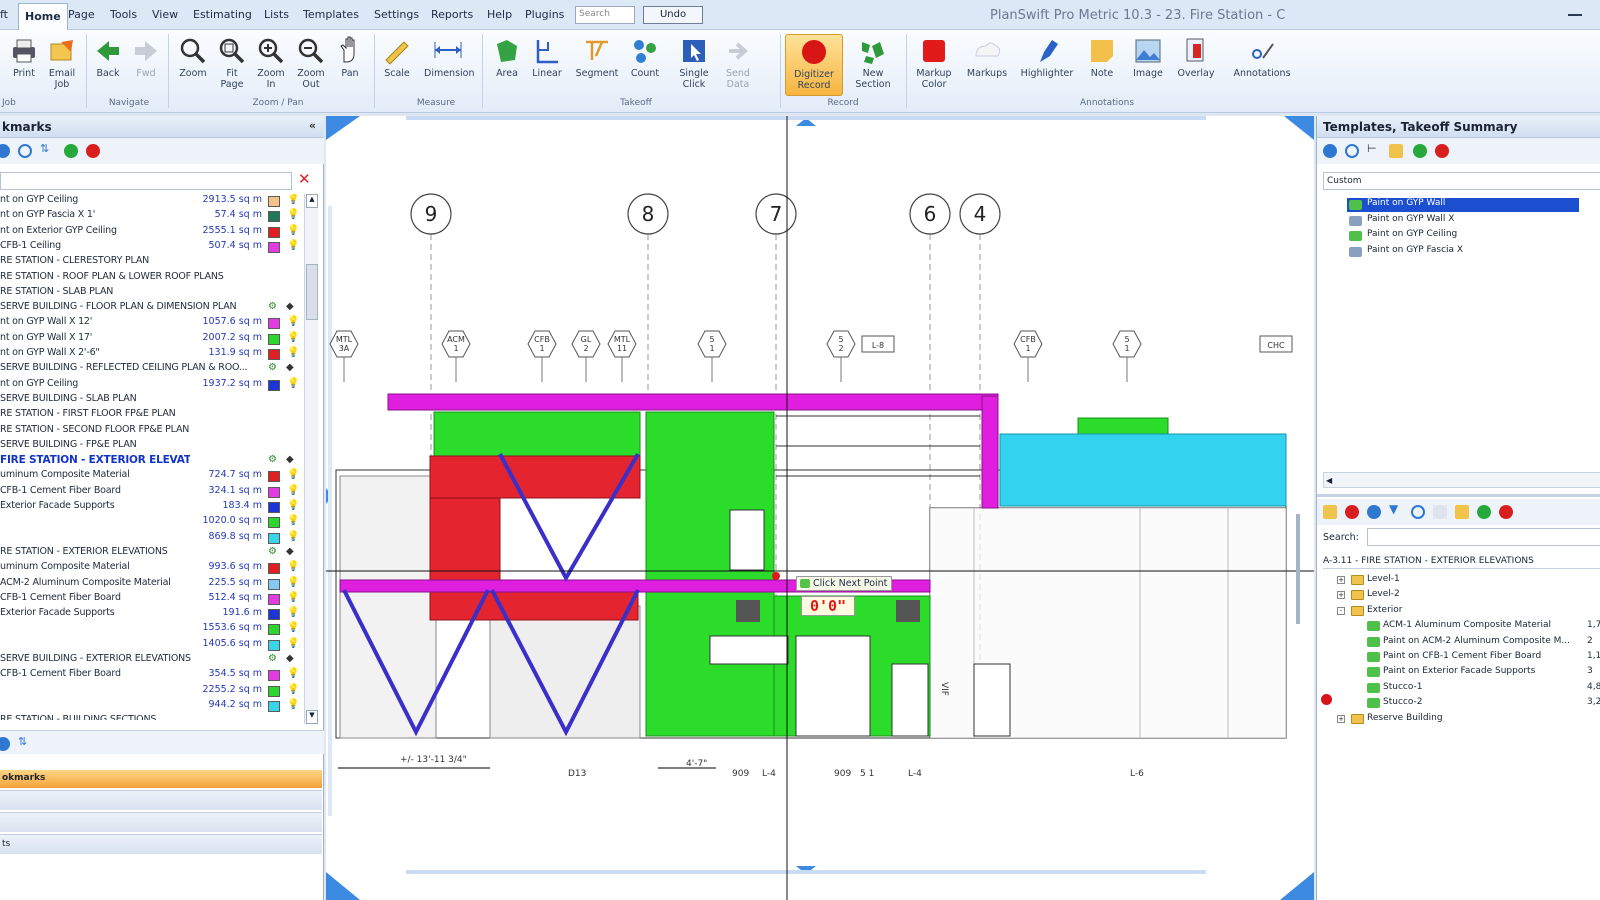 This screenshot has width=1600, height=900. What do you see at coordinates (396, 14) in the screenshot?
I see `menu-settings: Settings` at bounding box center [396, 14].